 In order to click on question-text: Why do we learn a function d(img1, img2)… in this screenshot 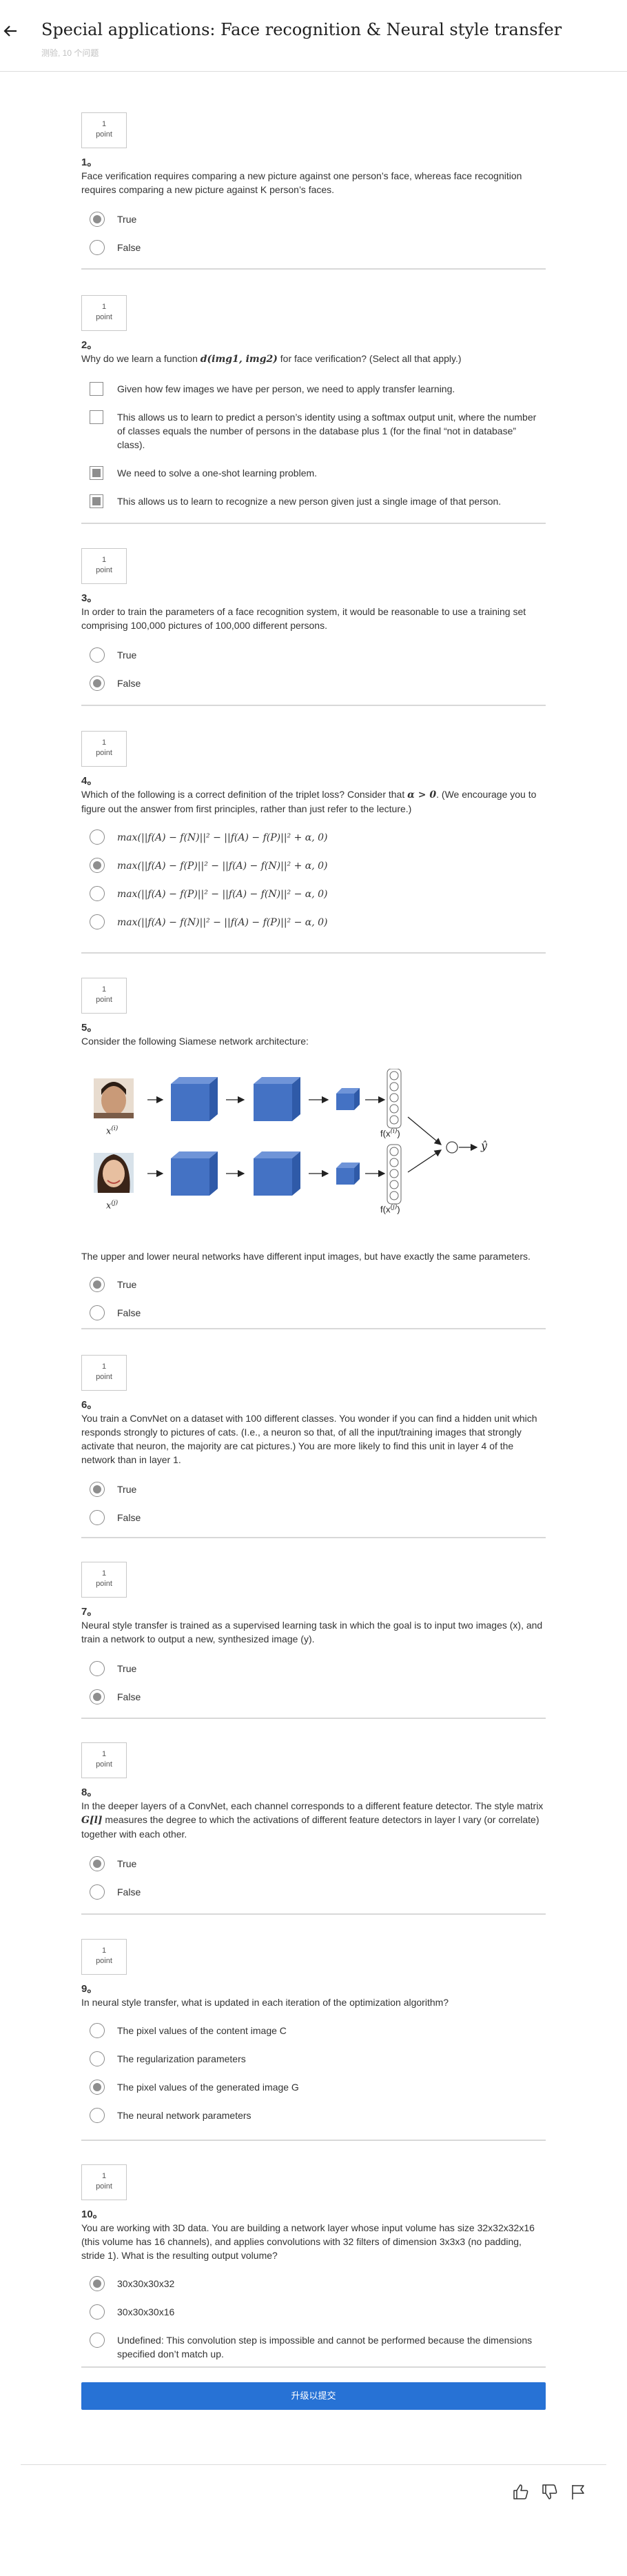, I will do `click(271, 359)`.